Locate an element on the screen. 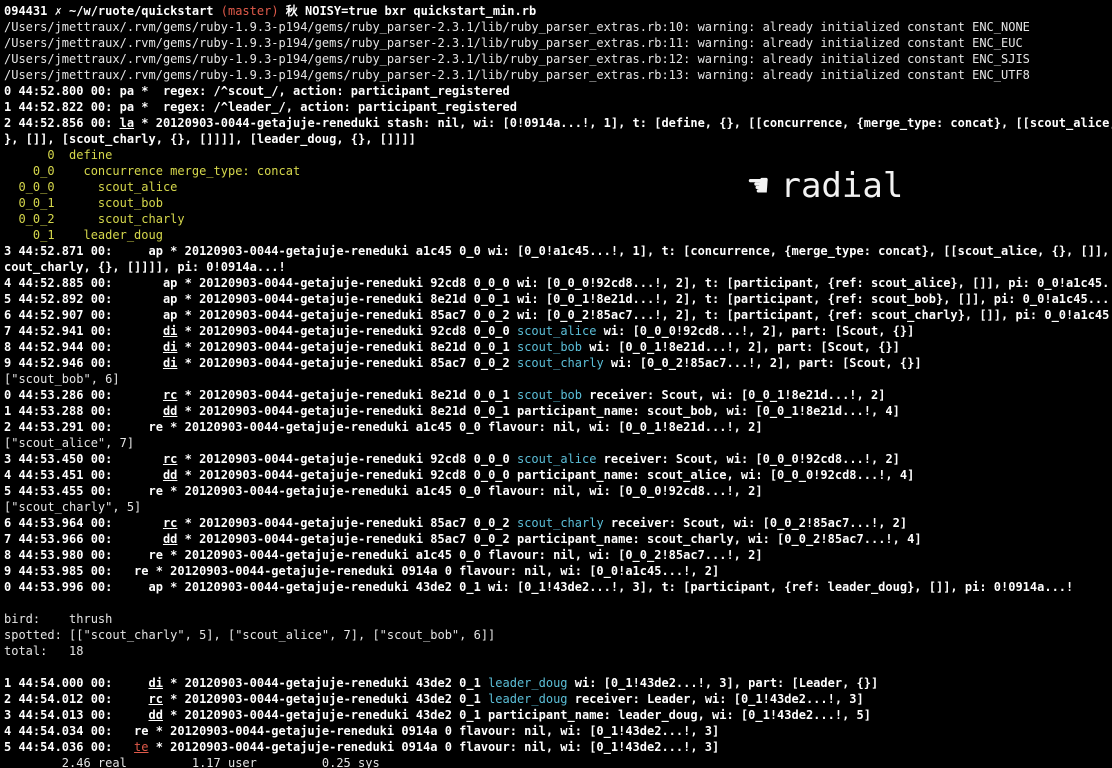  terminal-text: total: 18 is located at coordinates (44, 651).